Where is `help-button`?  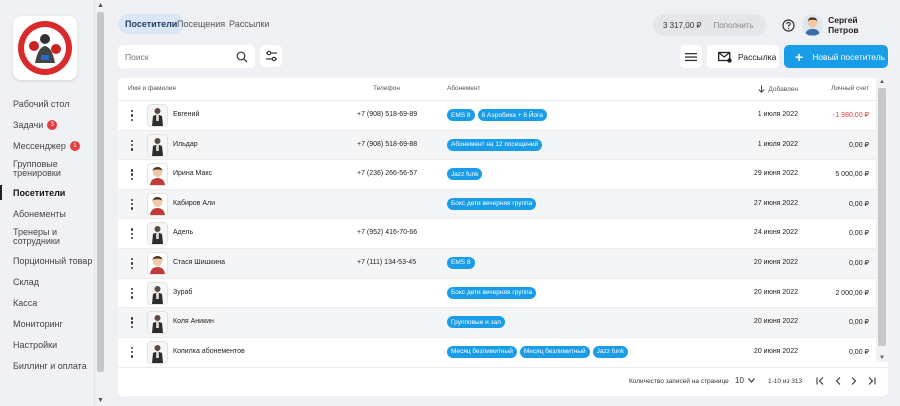 help-button is located at coordinates (788, 25).